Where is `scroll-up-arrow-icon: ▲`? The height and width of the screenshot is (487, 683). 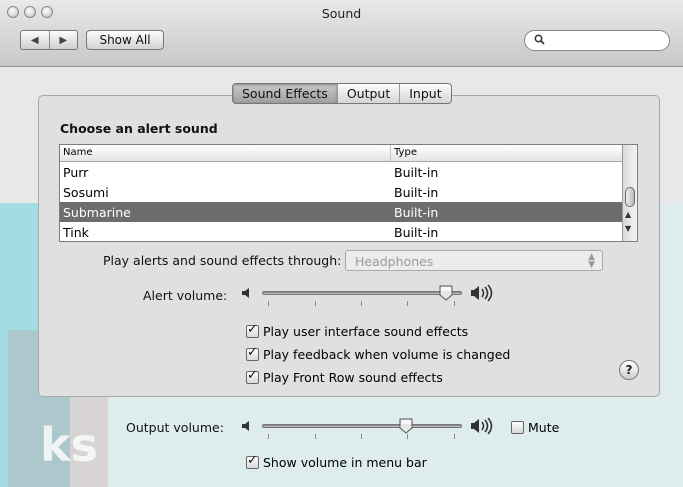 scroll-up-arrow-icon: ▲ is located at coordinates (628, 215).